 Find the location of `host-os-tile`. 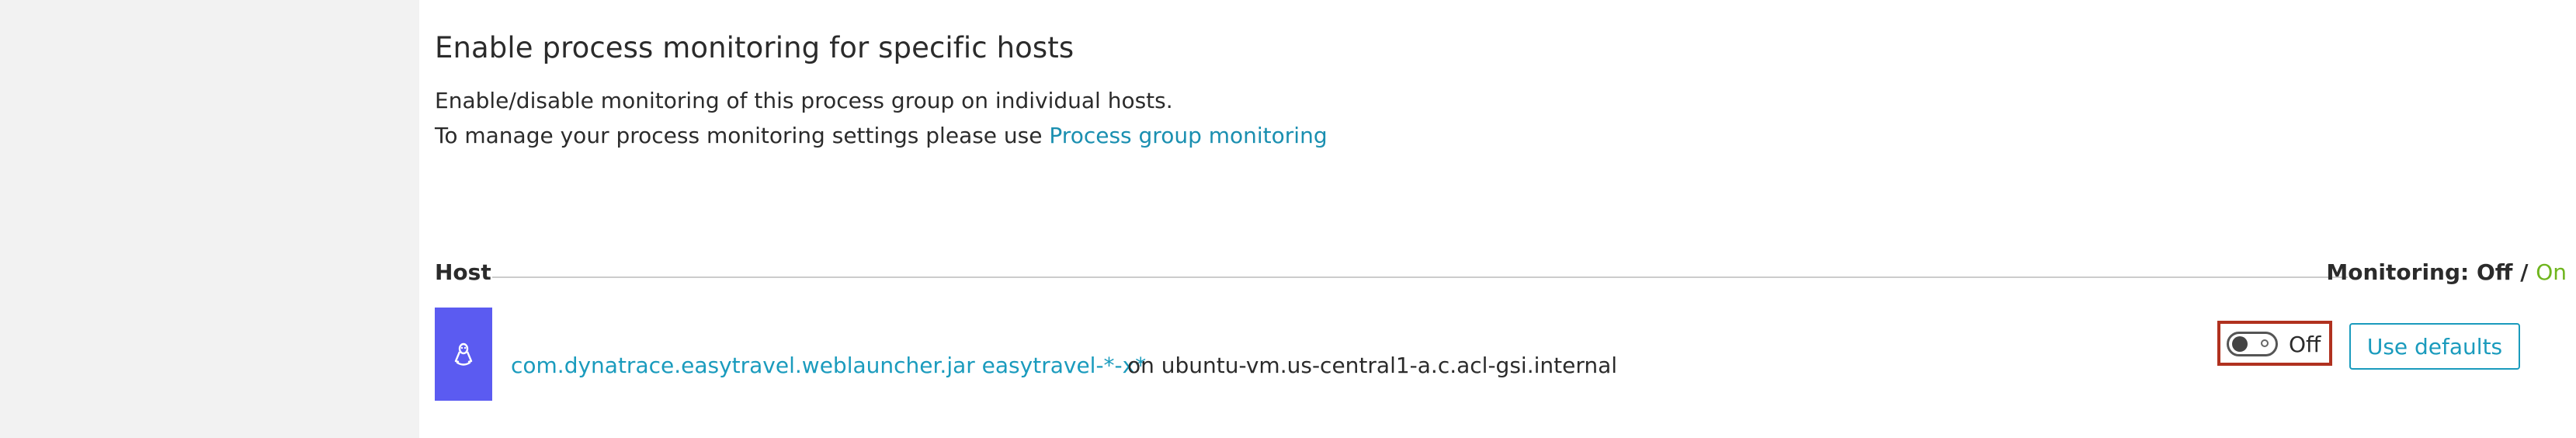

host-os-tile is located at coordinates (464, 354).